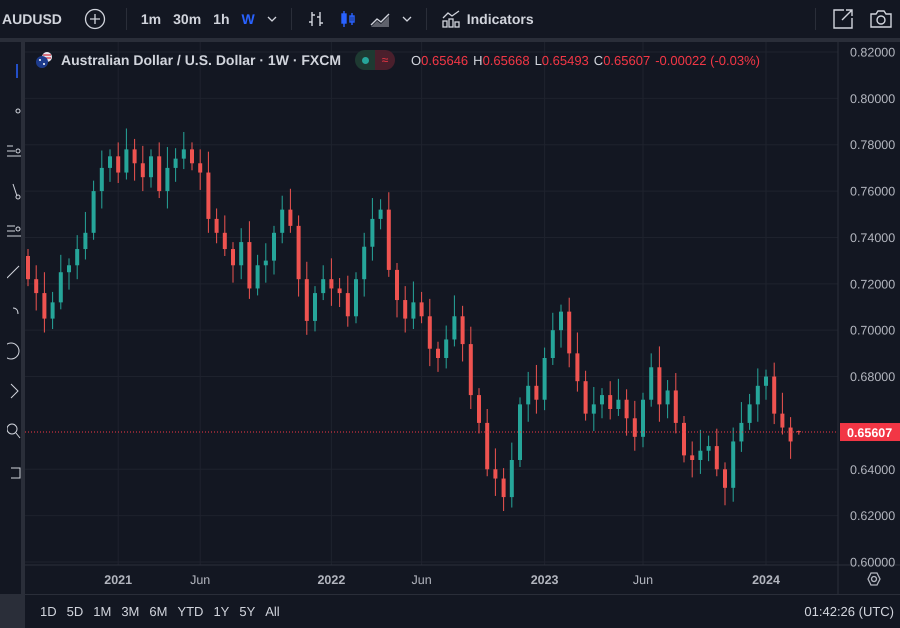 This screenshot has height=628, width=900. I want to click on ohlc-value: C0.65607, so click(622, 60).